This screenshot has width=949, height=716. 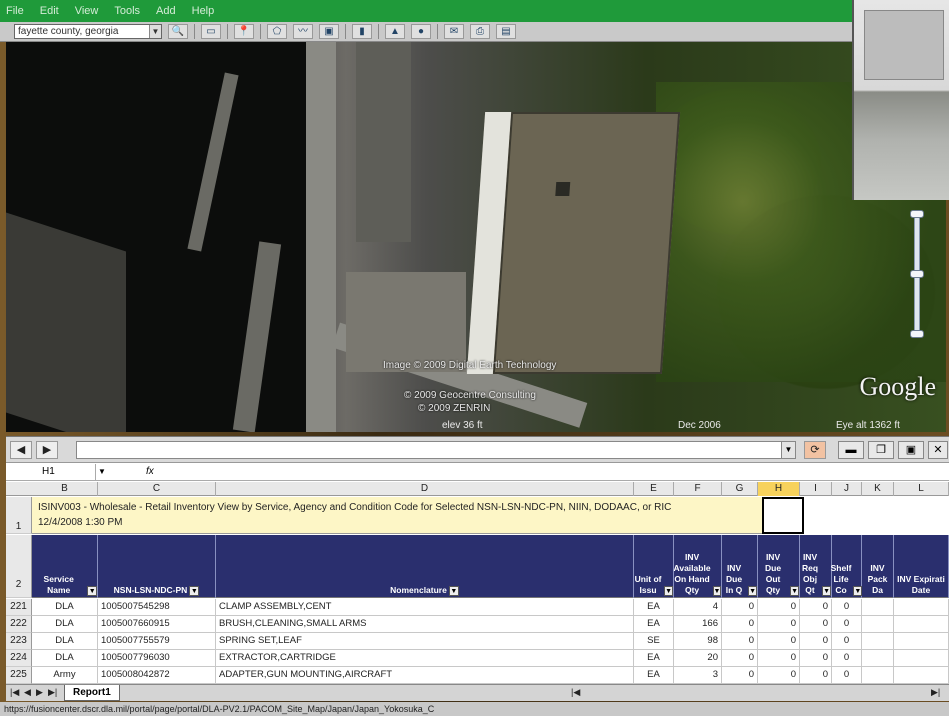 What do you see at coordinates (21, 450) in the screenshot?
I see `back-icon: ◀` at bounding box center [21, 450].